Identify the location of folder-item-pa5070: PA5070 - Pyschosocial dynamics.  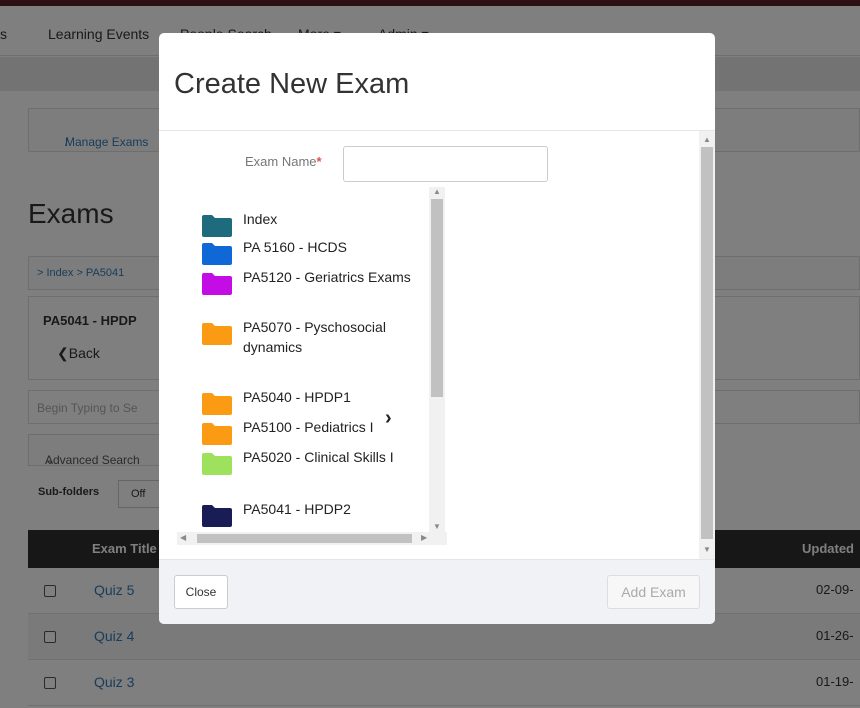
(303, 347).